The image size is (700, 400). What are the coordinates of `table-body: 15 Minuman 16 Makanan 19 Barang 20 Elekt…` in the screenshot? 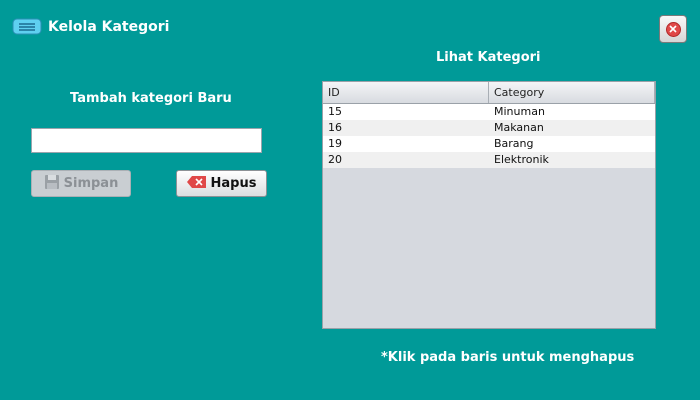 It's located at (489, 136).